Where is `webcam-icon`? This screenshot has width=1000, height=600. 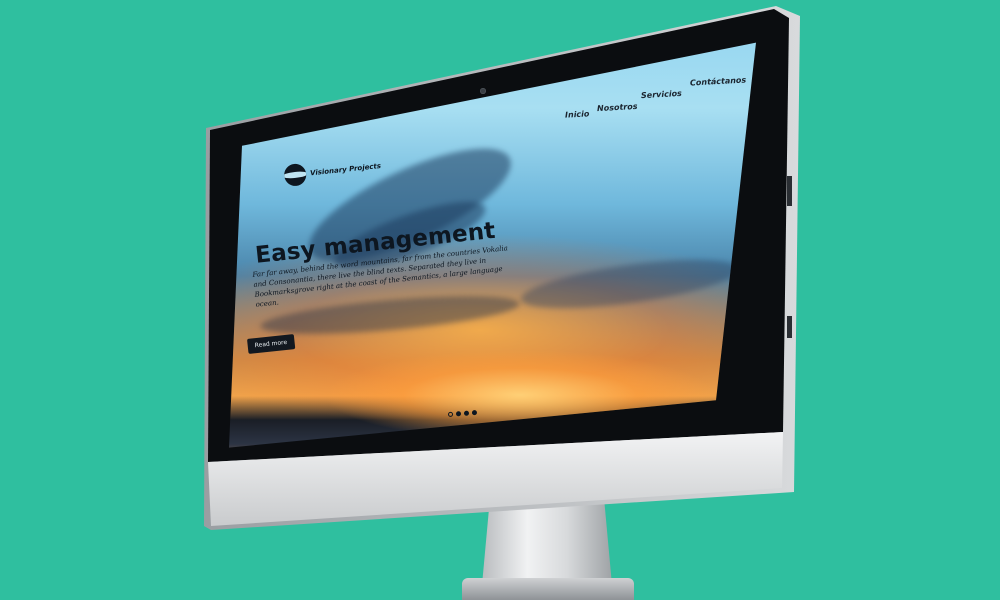
webcam-icon is located at coordinates (483, 91).